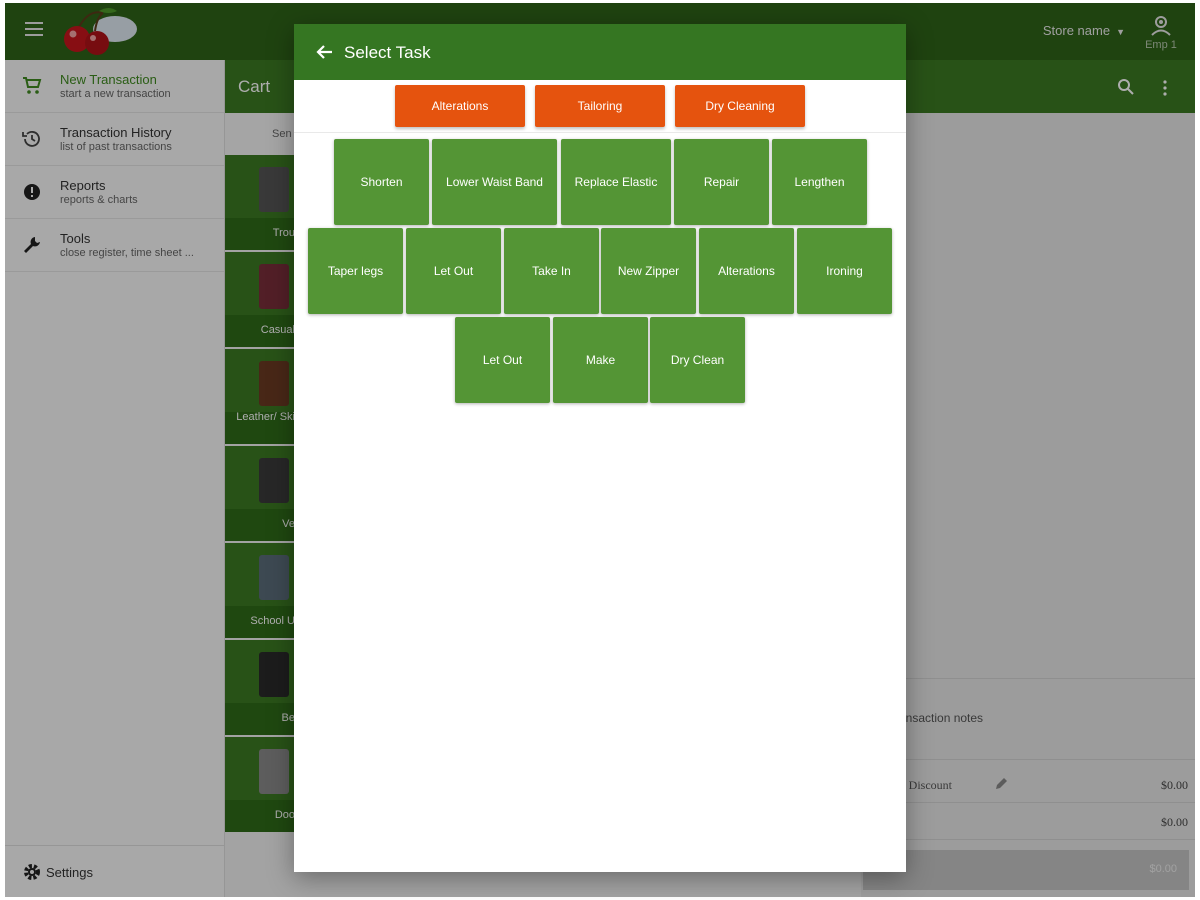  What do you see at coordinates (600, 132) in the screenshot?
I see `divider` at bounding box center [600, 132].